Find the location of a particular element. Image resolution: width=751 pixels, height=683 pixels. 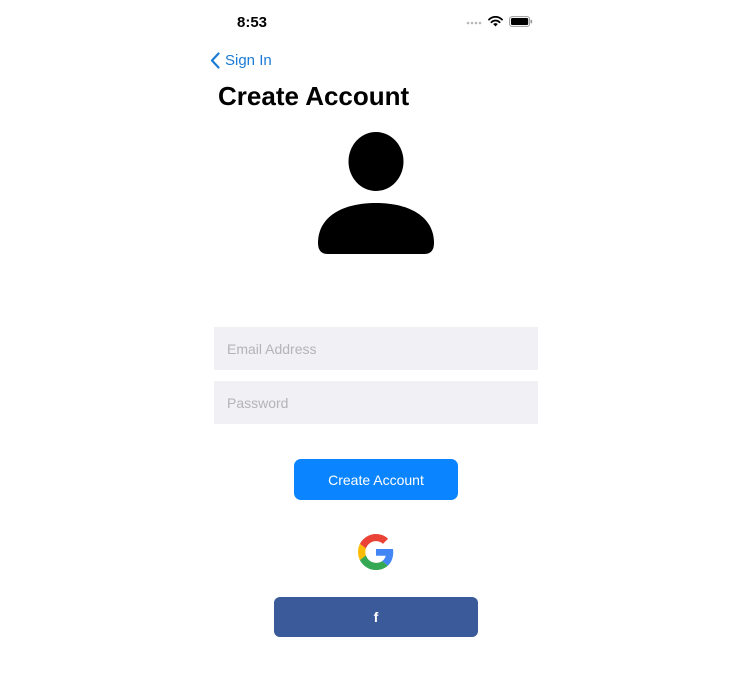

back-button: Sign In is located at coordinates (241, 60).